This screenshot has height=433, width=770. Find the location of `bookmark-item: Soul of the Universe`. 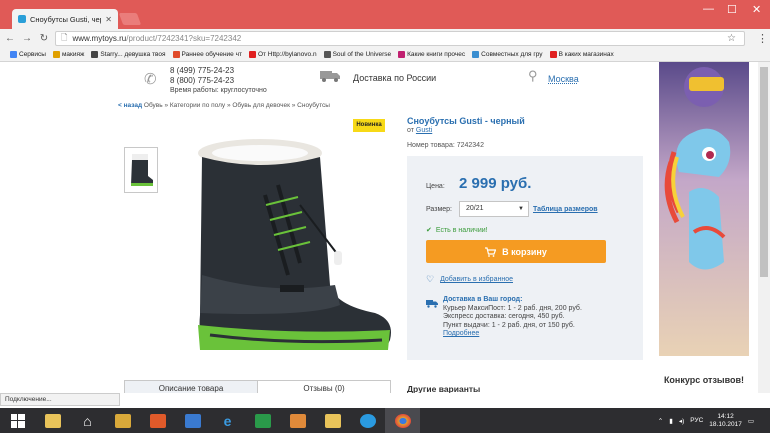

bookmark-item: Soul of the Universe is located at coordinates (357, 54).